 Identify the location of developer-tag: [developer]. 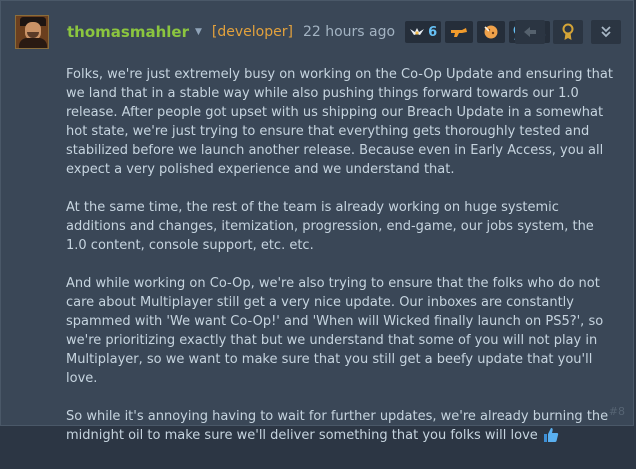
(252, 32).